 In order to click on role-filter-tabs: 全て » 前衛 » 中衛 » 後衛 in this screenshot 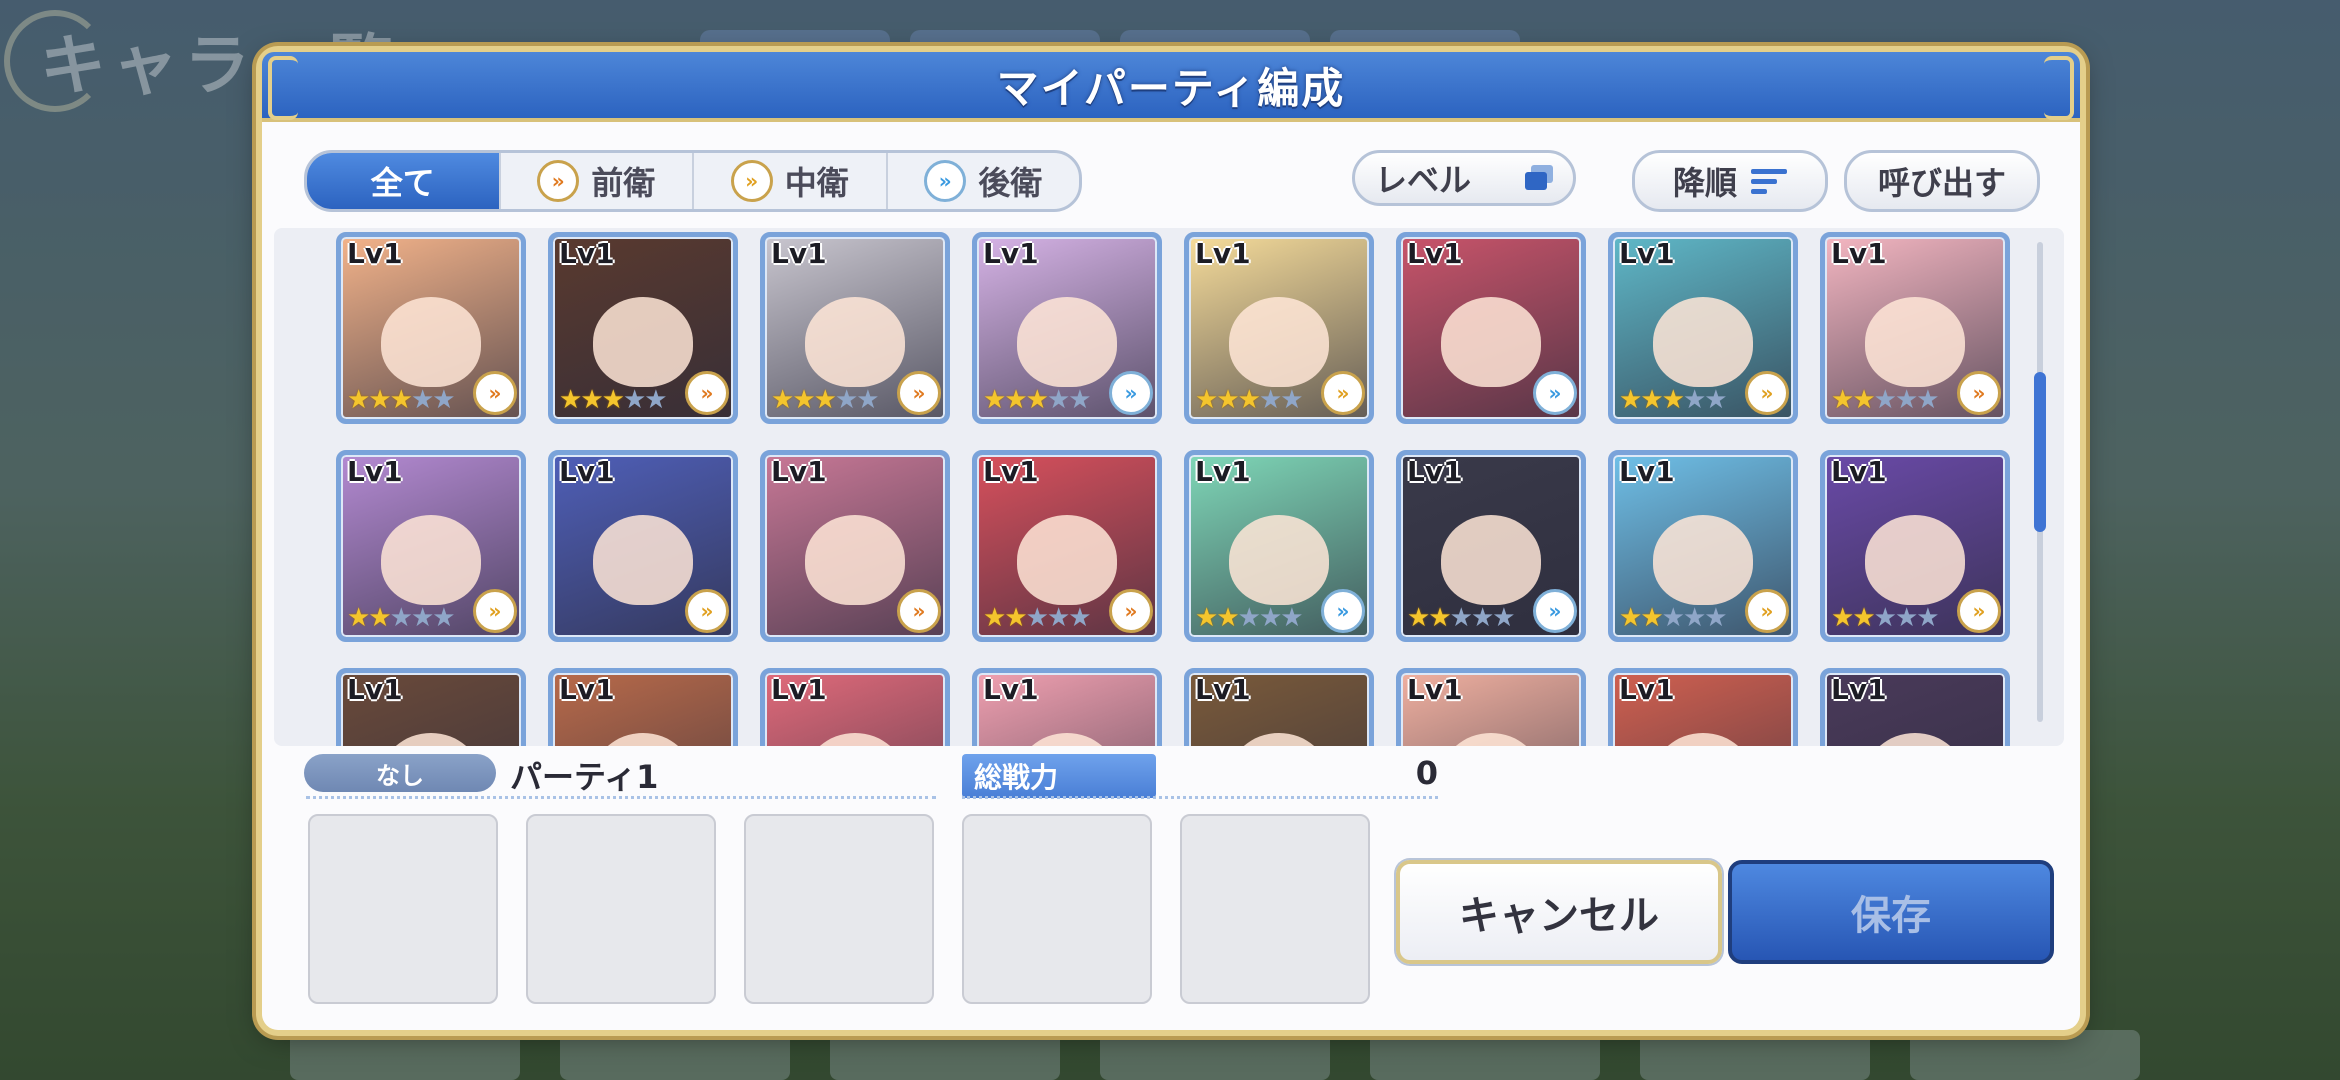, I will do `click(693, 181)`.